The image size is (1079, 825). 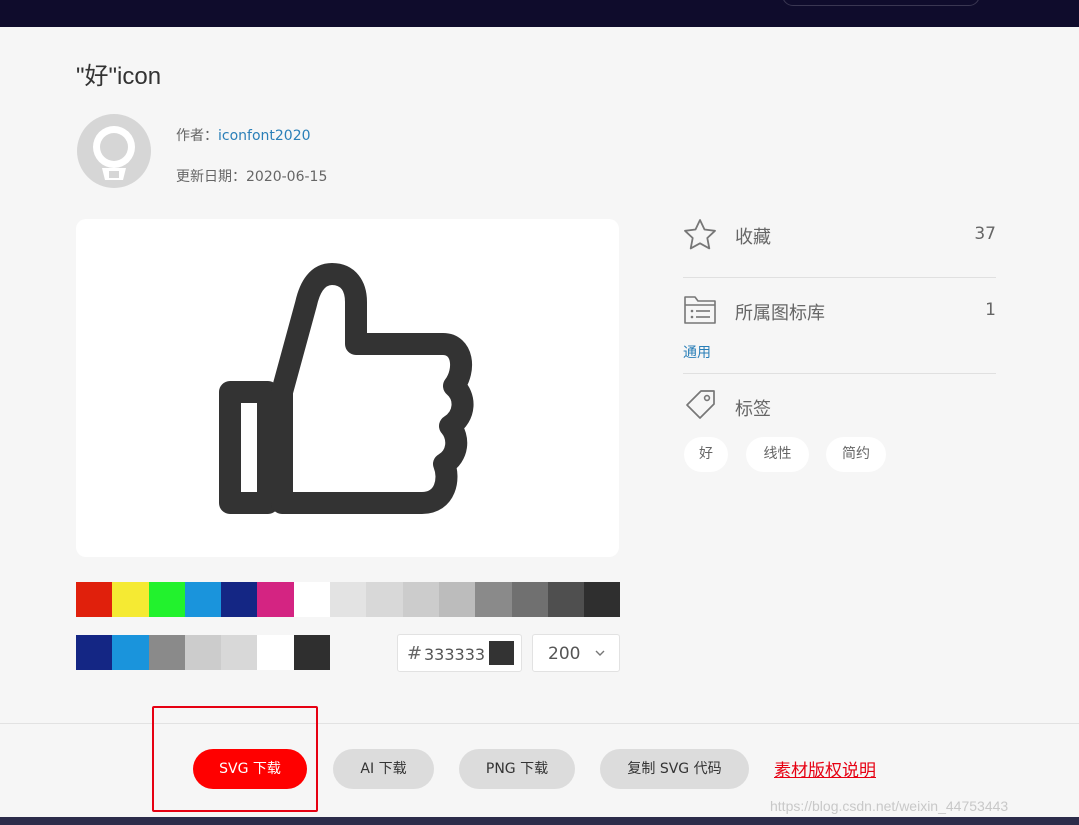 What do you see at coordinates (990, 310) in the screenshot?
I see `library-count: 1` at bounding box center [990, 310].